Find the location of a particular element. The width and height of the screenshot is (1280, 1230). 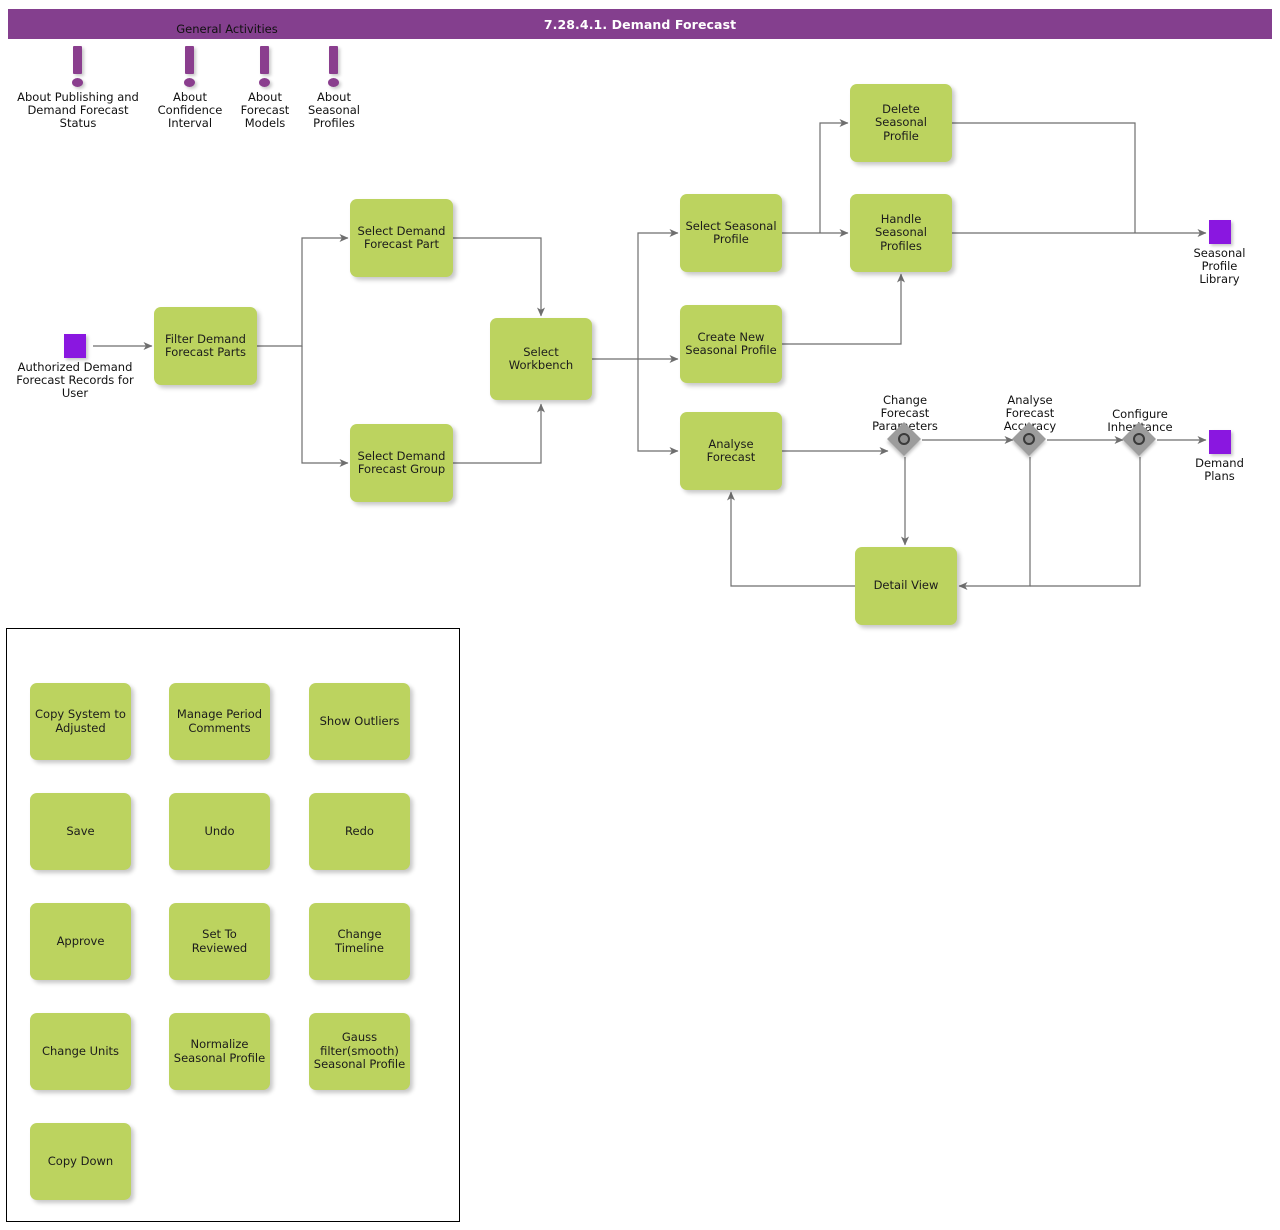

legend-activity-label: Redo is located at coordinates (359, 830).